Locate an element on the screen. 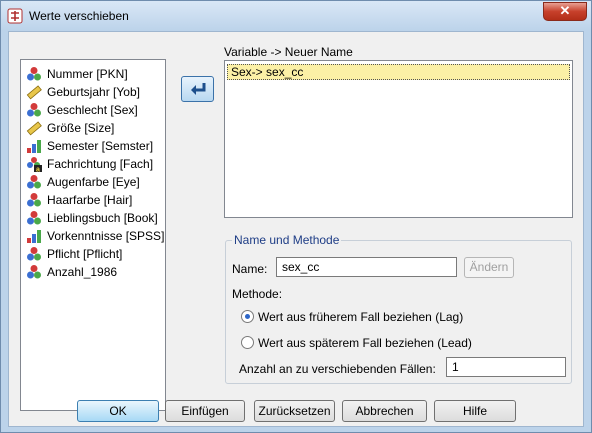  variable-list-item: Größe [Size] is located at coordinates (93, 128).